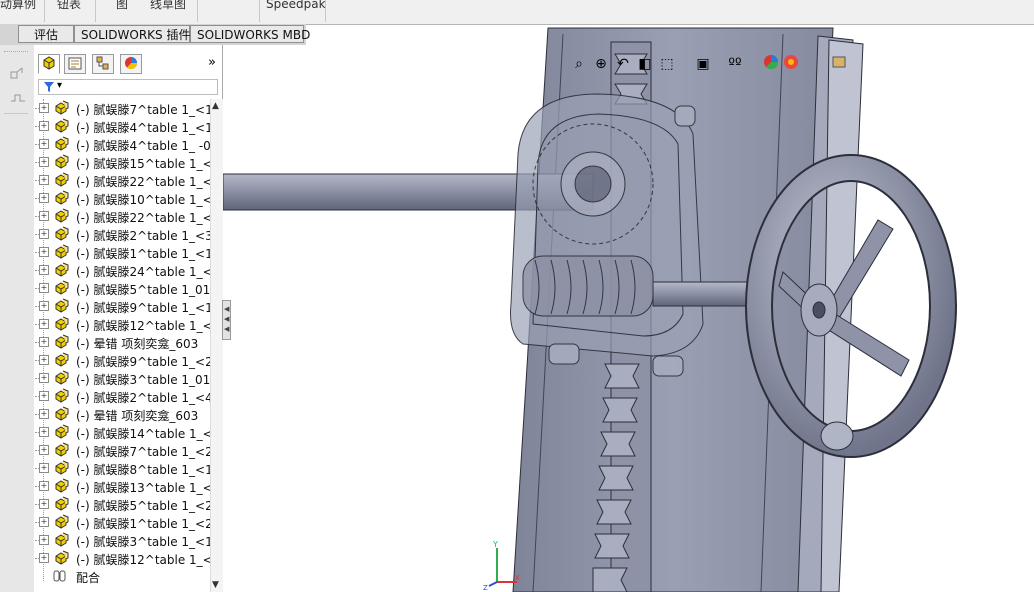 This screenshot has width=1034, height=592. I want to click on tree-scrollbar: ▲ ▼, so click(216, 345).